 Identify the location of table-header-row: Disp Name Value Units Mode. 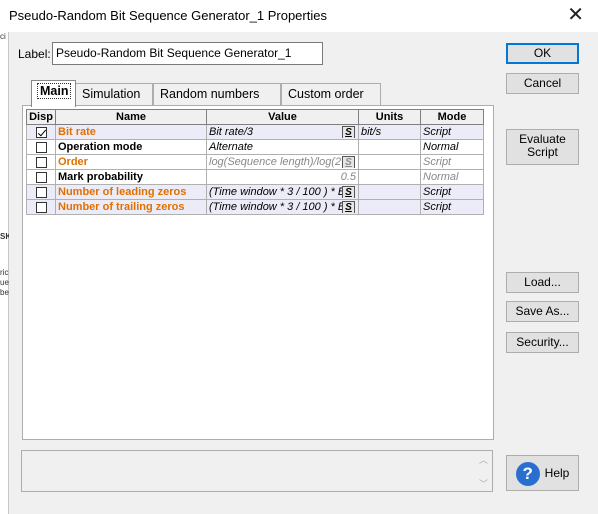
(255, 117).